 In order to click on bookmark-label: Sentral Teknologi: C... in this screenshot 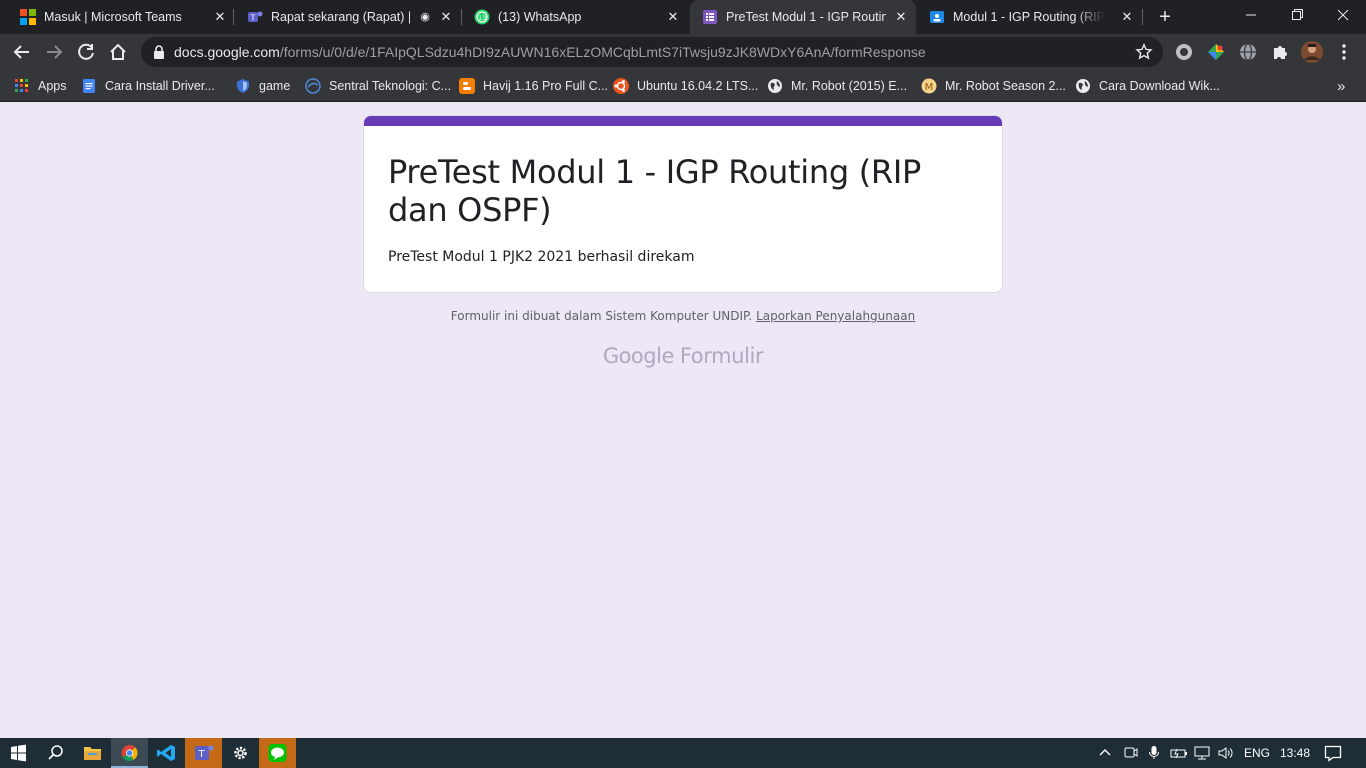, I will do `click(390, 86)`.